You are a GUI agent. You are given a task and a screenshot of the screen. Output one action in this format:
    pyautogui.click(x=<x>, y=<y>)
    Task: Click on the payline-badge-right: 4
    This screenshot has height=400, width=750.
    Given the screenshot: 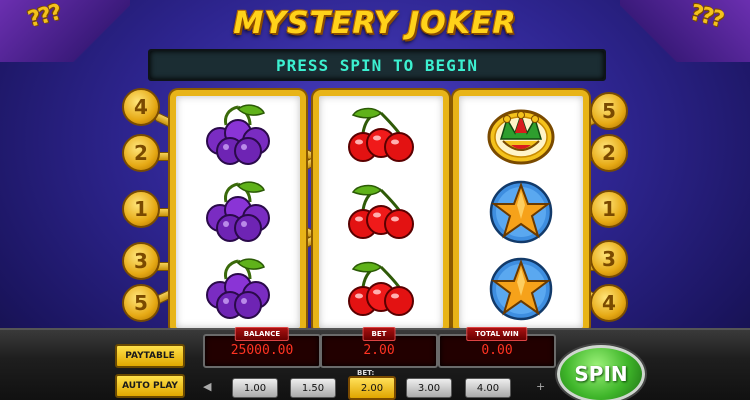 What is the action you would take?
    pyautogui.click(x=609, y=303)
    